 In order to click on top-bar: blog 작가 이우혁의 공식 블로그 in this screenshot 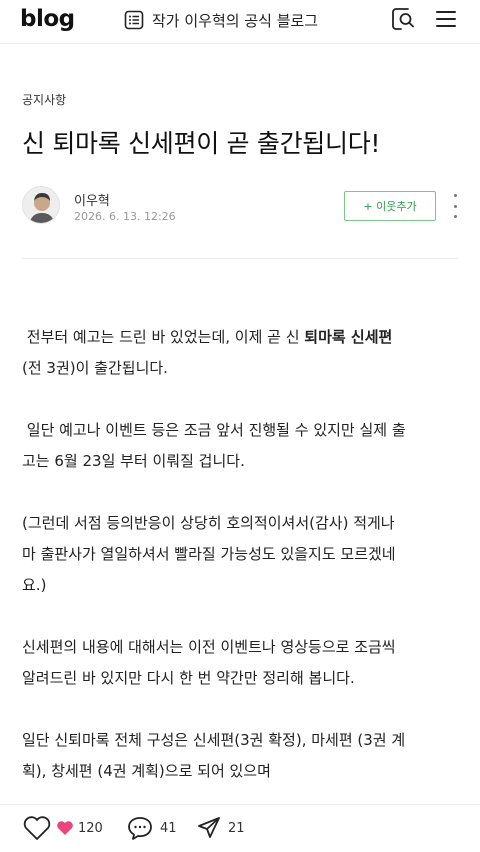, I will do `click(240, 22)`.